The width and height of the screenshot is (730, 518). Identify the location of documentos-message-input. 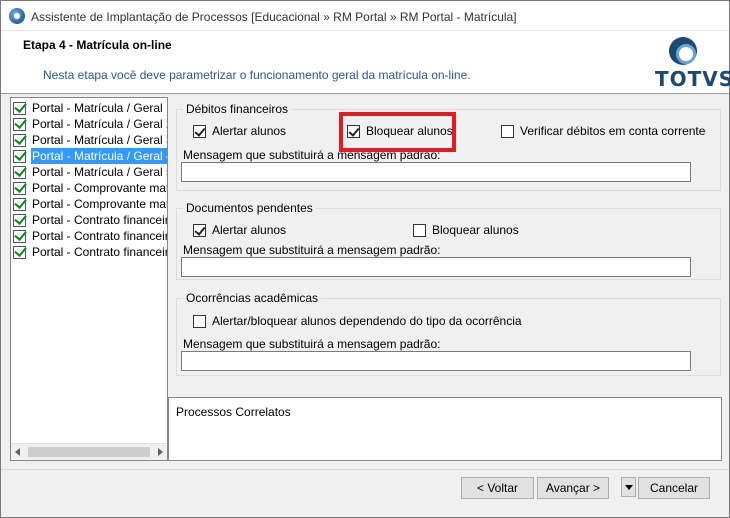
(436, 267).